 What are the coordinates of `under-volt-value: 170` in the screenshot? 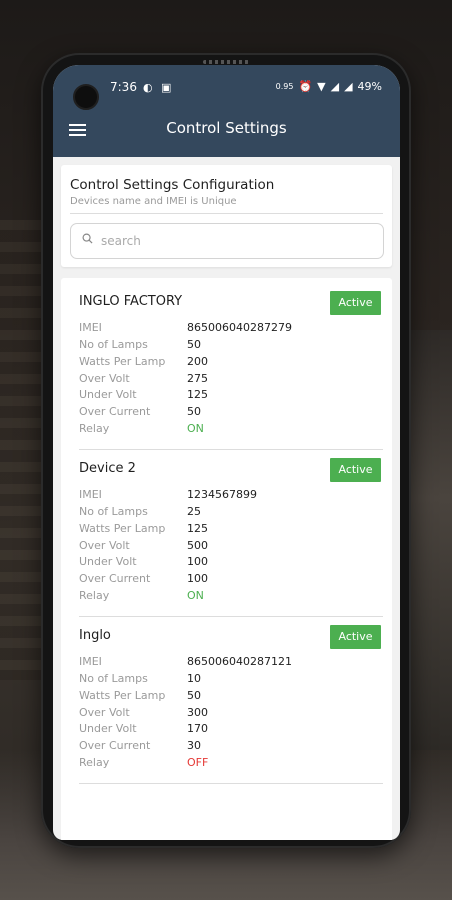 It's located at (197, 728).